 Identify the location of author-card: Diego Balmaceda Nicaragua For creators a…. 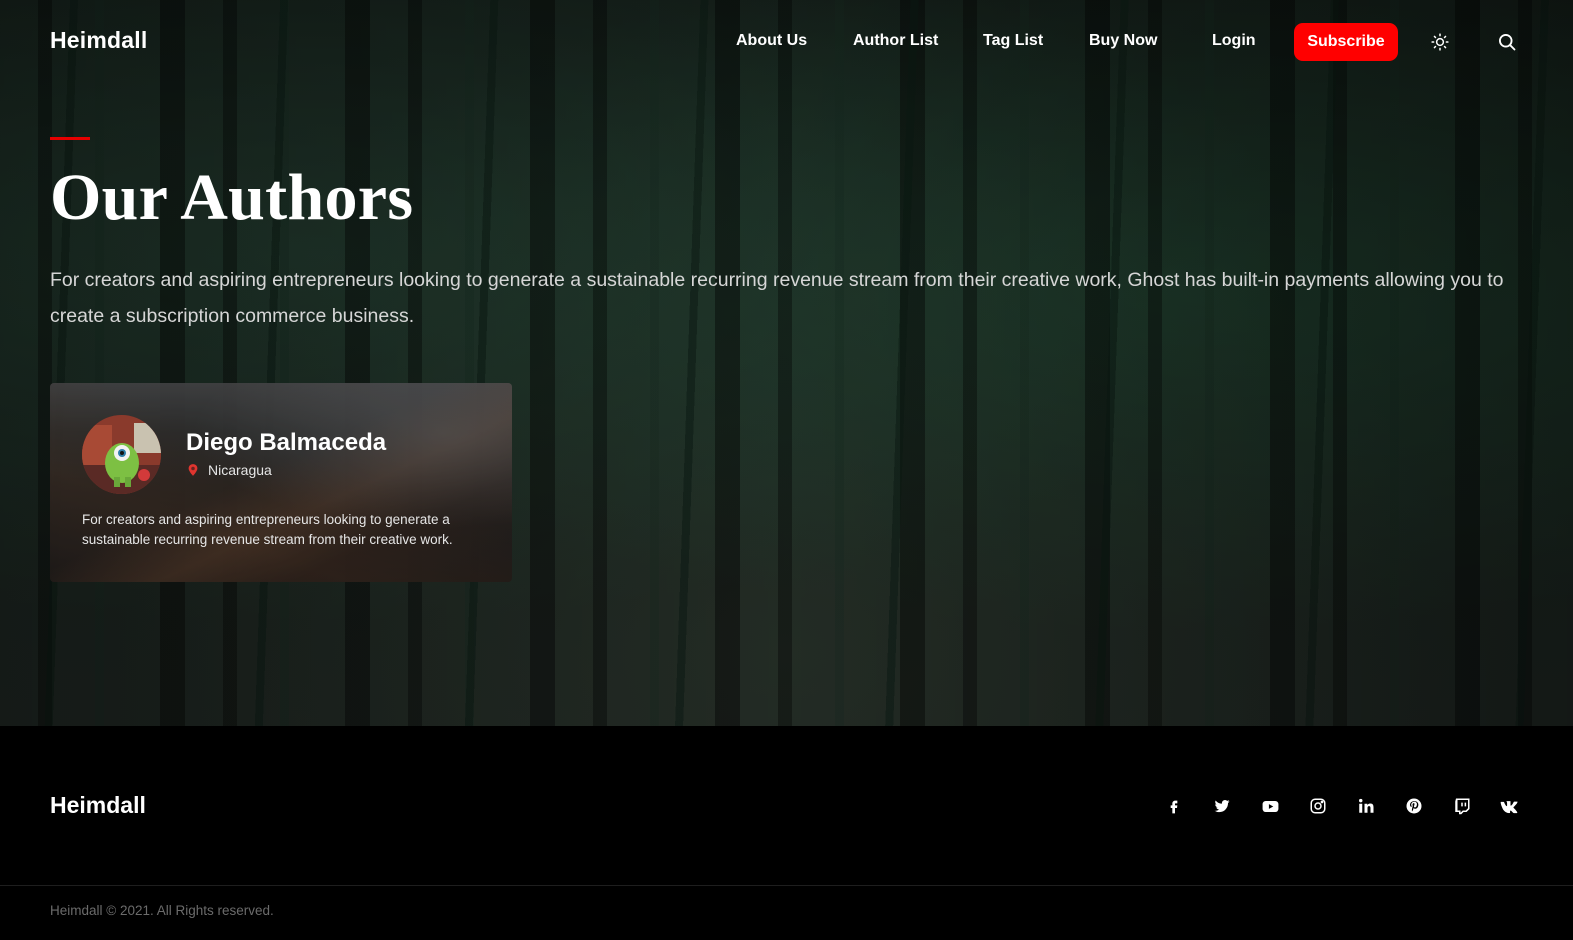
(281, 482).